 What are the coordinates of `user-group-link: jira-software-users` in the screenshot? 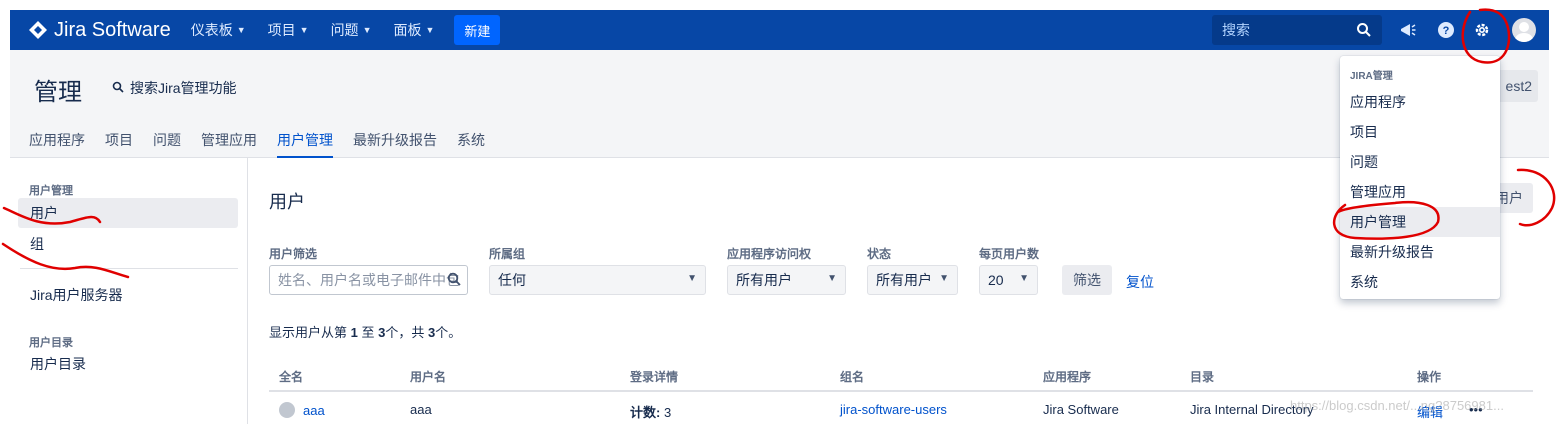 It's located at (893, 409).